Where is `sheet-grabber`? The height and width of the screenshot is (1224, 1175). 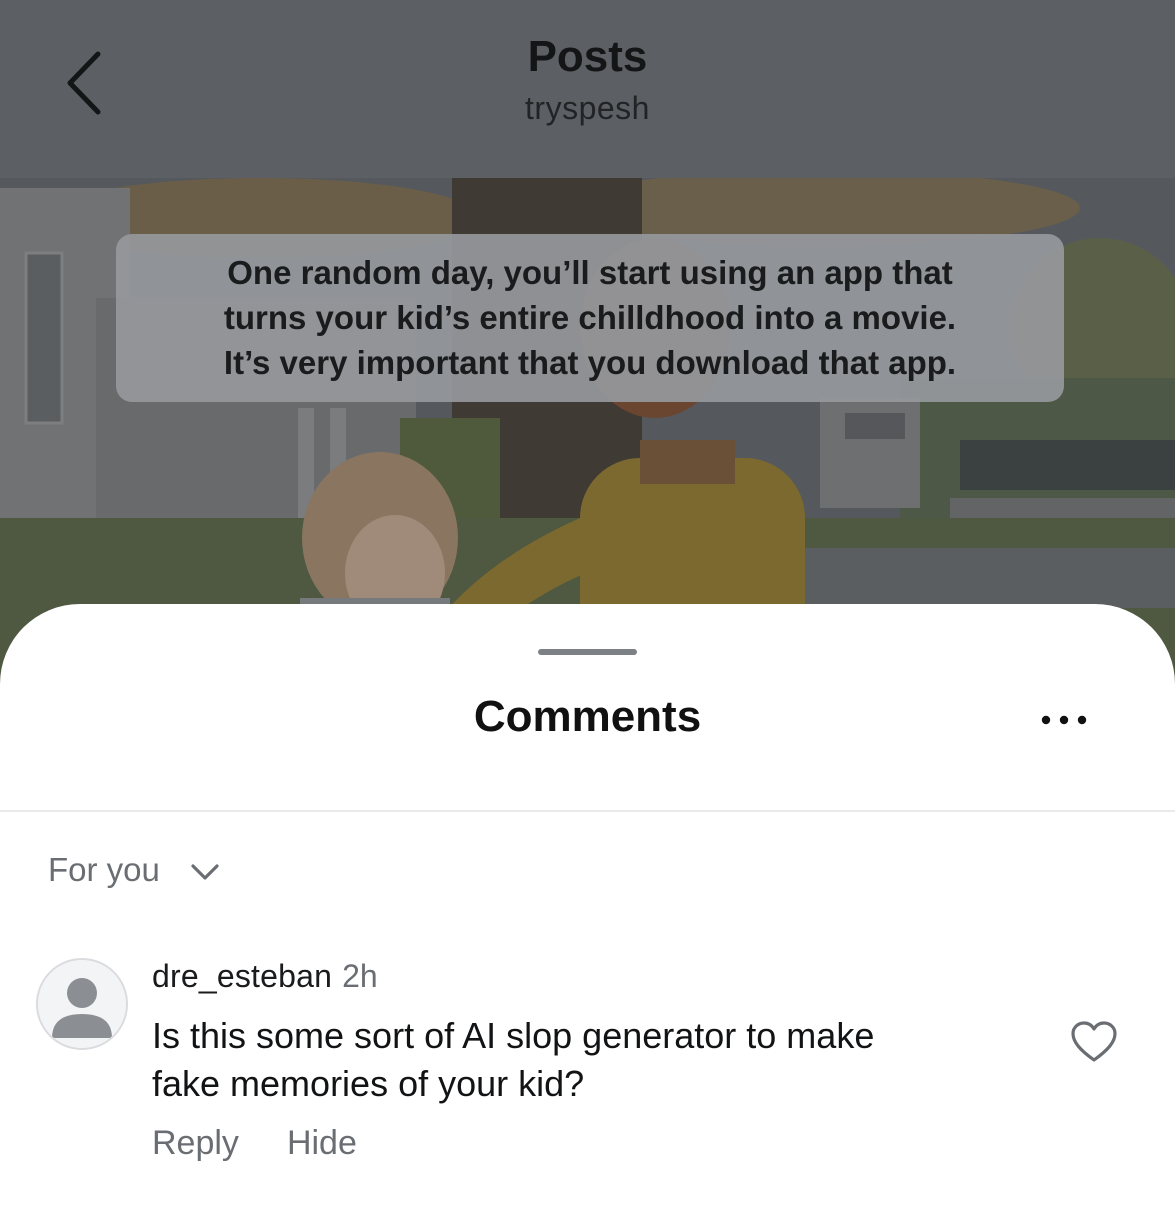 sheet-grabber is located at coordinates (587, 652).